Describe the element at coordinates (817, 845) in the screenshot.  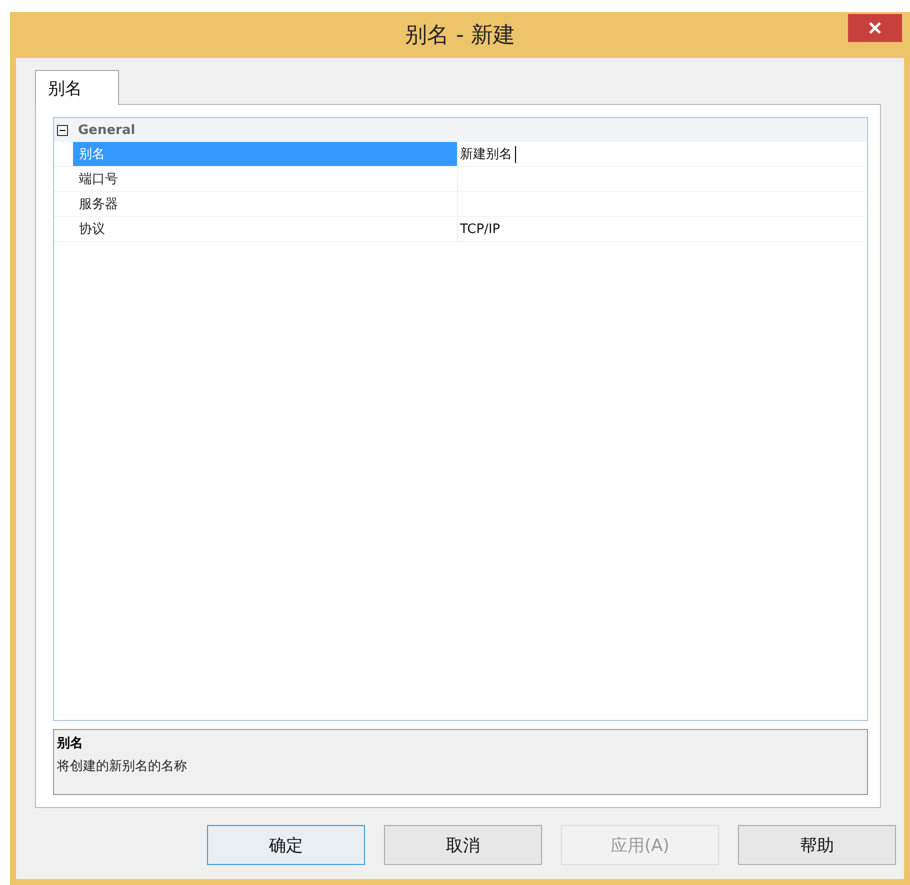
I see `dialog-button: 帮助` at that location.